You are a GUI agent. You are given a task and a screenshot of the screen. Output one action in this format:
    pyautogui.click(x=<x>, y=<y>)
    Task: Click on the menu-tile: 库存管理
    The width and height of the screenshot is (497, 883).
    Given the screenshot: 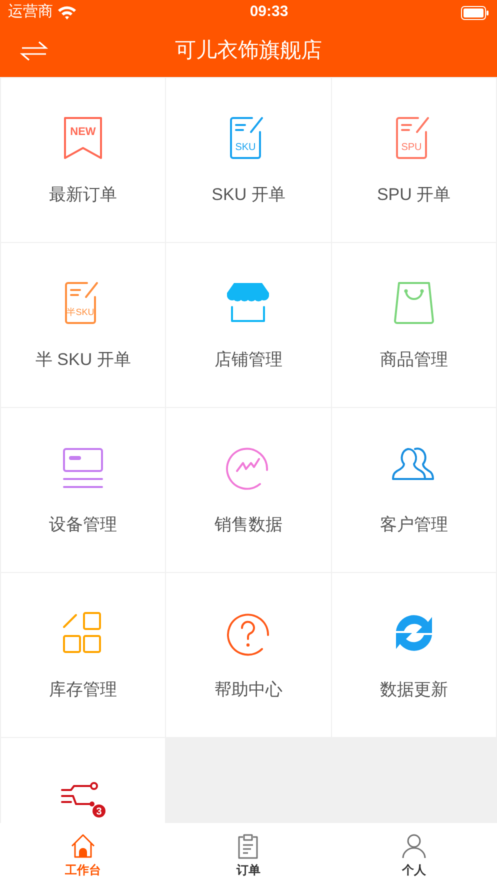 What is the action you would take?
    pyautogui.click(x=83, y=655)
    